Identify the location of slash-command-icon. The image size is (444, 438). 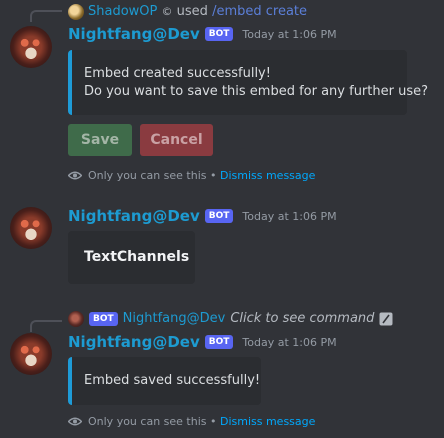
(386, 318).